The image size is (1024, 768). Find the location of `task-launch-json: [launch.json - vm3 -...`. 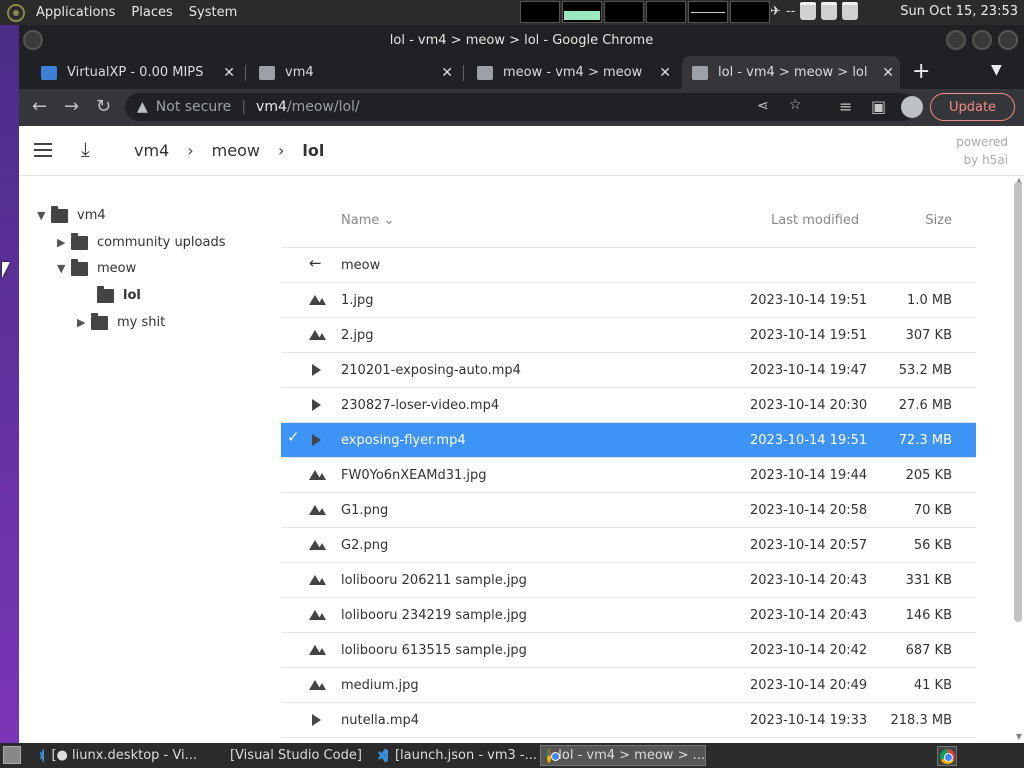

task-launch-json: [launch.json - vm3 -... is located at coordinates (454, 755).